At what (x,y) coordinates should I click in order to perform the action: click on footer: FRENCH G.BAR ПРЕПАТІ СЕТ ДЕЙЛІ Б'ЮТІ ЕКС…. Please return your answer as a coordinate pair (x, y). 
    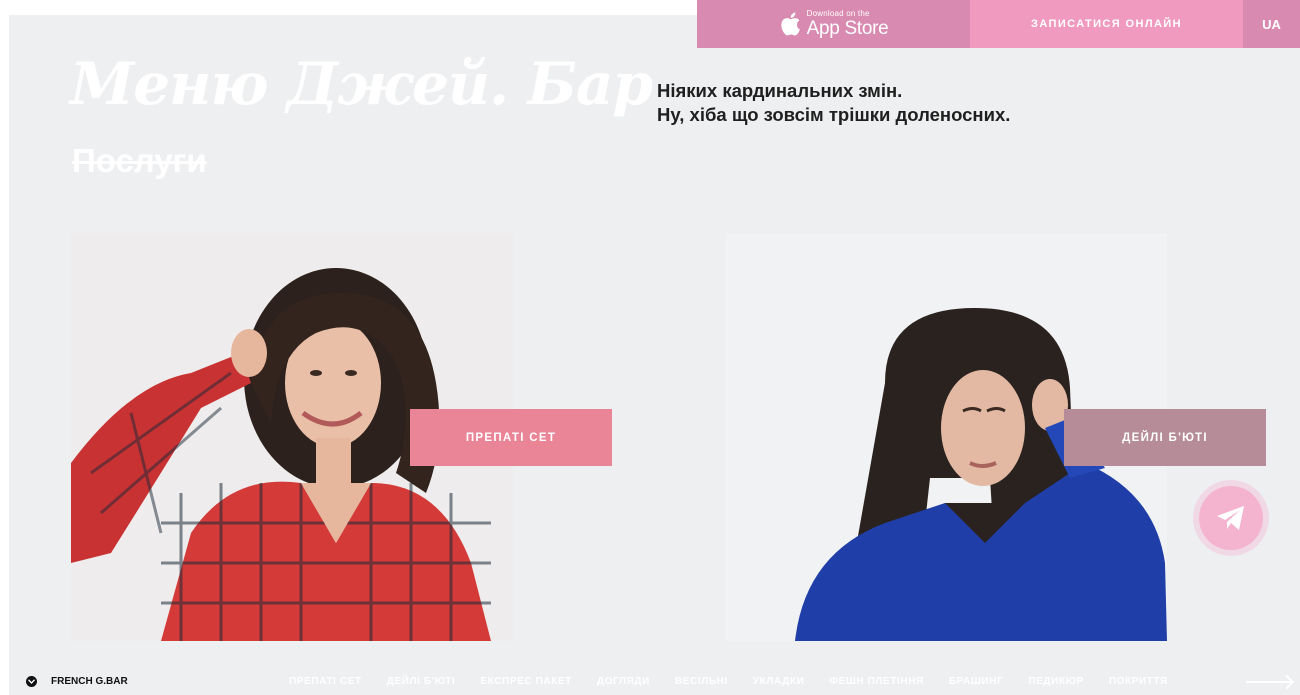
    Looking at the image, I should click on (650, 681).